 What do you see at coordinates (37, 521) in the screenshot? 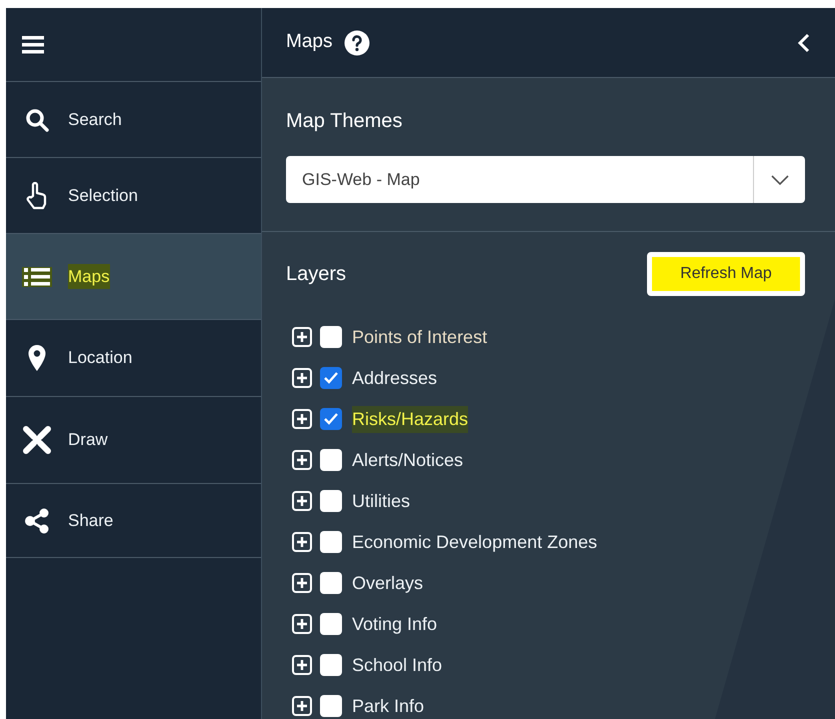
I see `share-icon` at bounding box center [37, 521].